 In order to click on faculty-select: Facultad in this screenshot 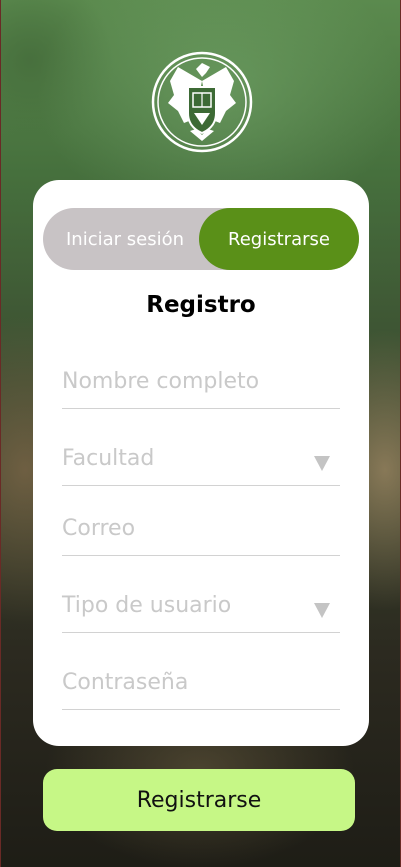, I will do `click(201, 461)`.